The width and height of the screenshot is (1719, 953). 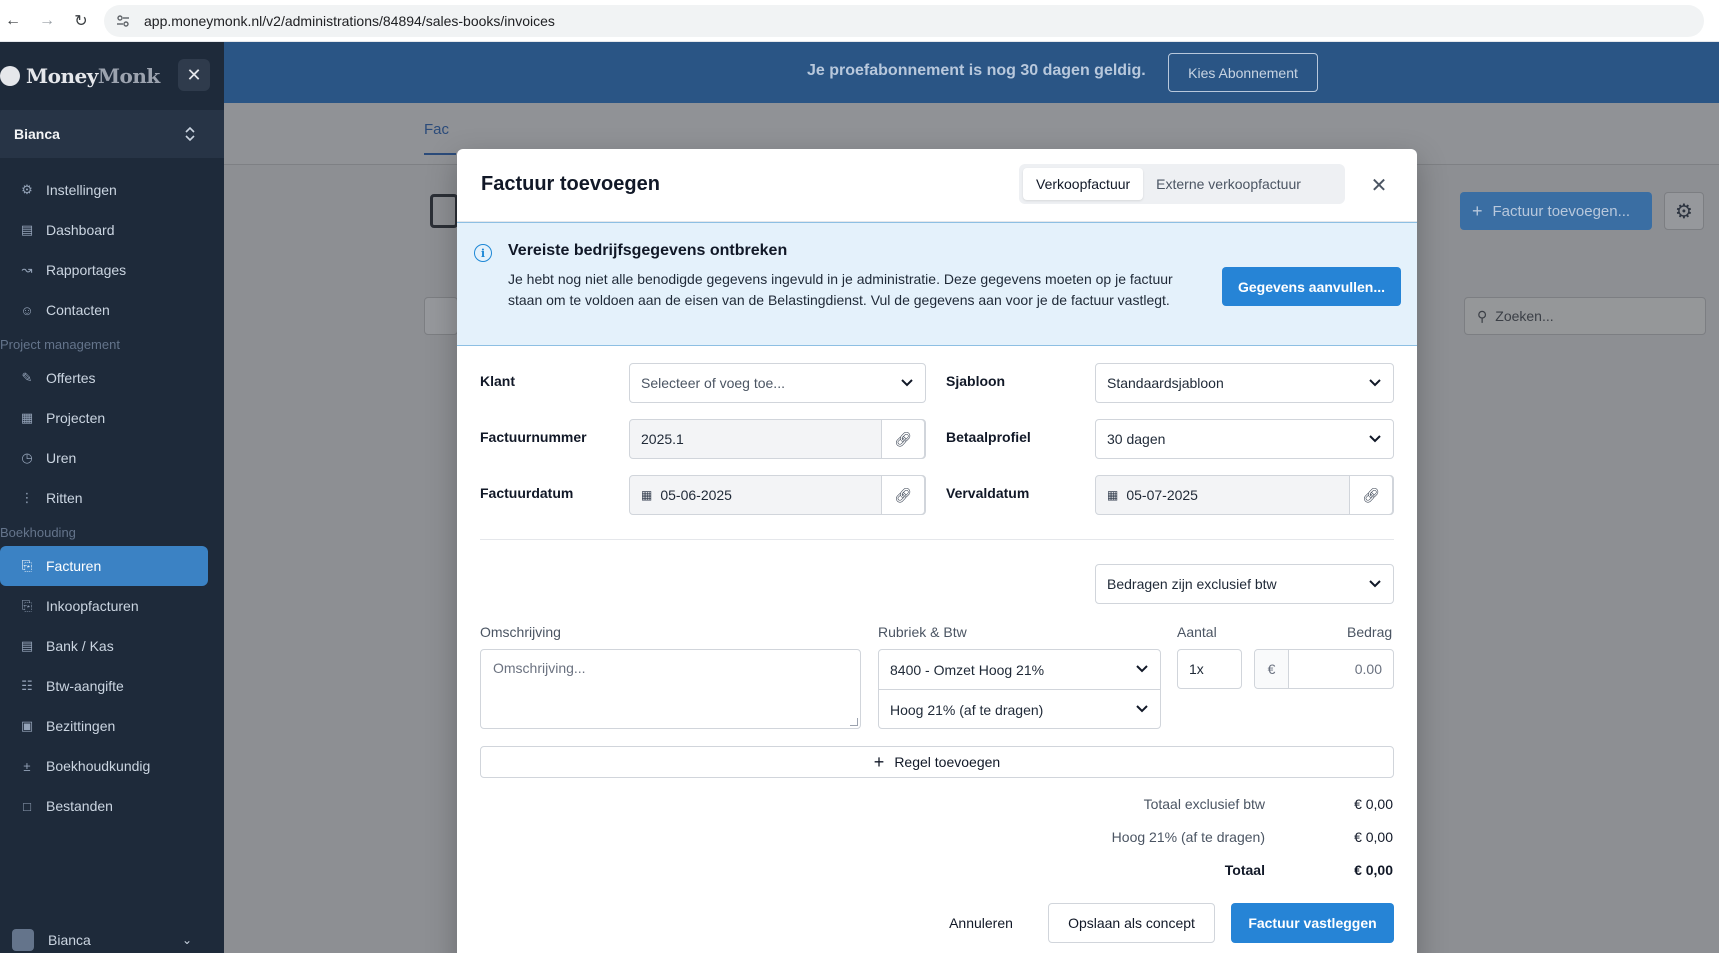 I want to click on sidebar-item-bestanden: □ Bestanden, so click(x=112, y=806).